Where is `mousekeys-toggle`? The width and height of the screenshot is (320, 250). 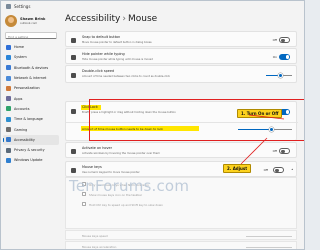
mousekeys-toggle is located at coordinates (278, 170).